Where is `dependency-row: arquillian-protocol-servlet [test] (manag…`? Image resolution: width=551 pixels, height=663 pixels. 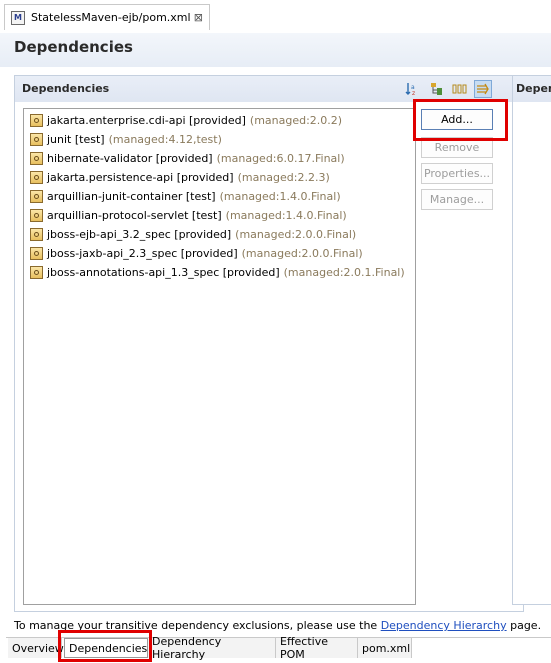
dependency-row: arquillian-protocol-servlet [test] (manag… is located at coordinates (188, 215).